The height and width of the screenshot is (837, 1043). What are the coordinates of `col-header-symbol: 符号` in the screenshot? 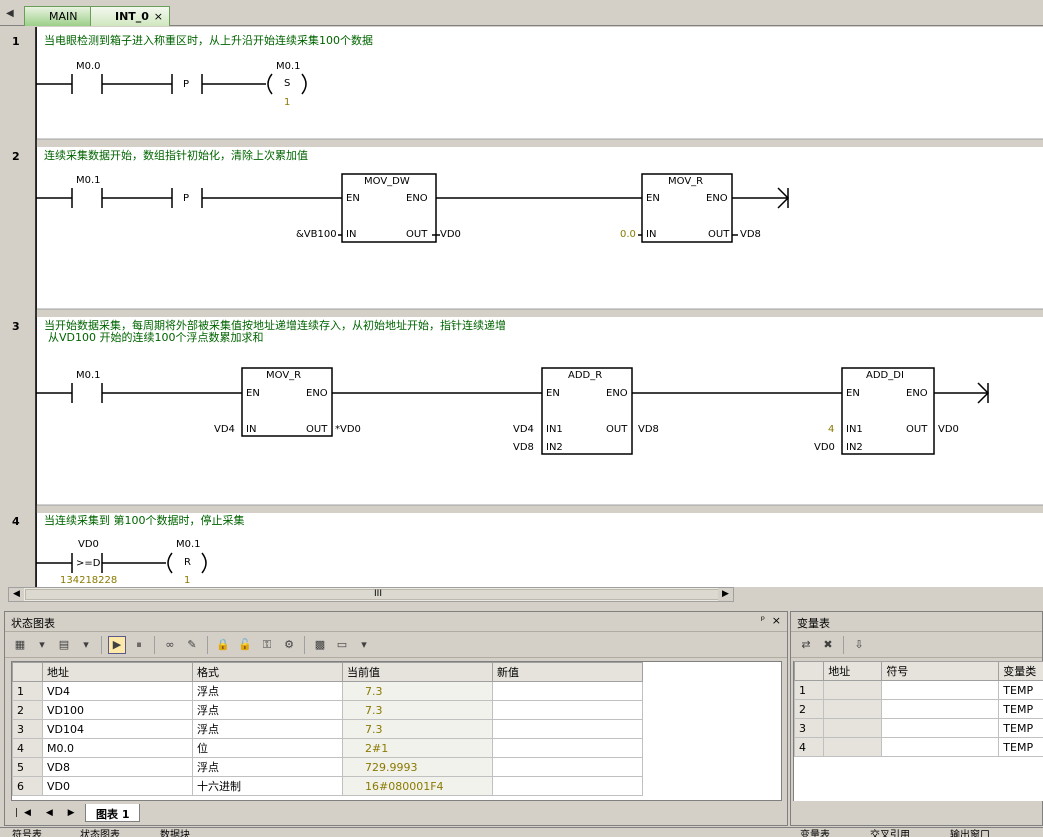 It's located at (940, 671).